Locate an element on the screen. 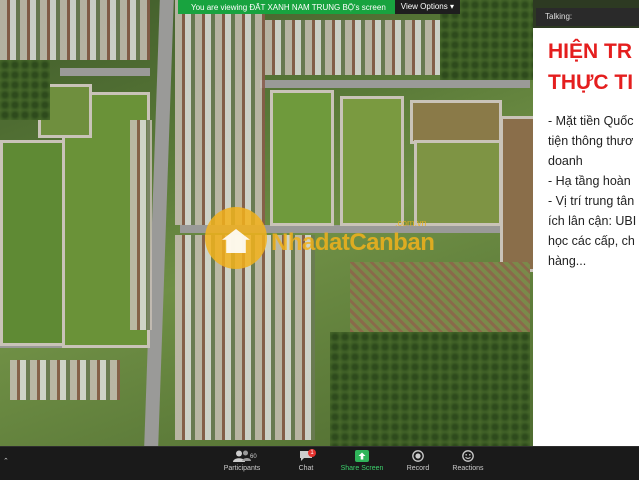 The height and width of the screenshot is (480, 639). slide-body-line: học các cấp, ch is located at coordinates (591, 241).